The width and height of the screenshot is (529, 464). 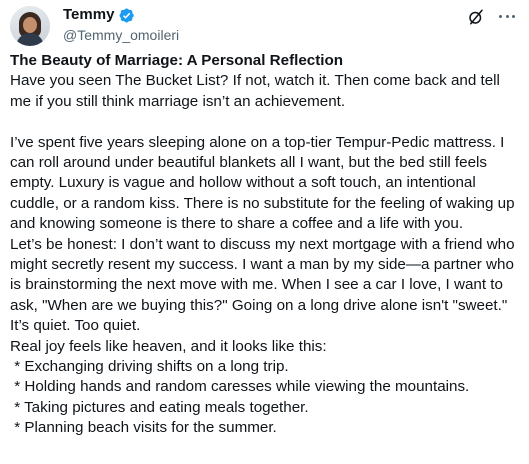 I want to click on avatar, so click(x=30, y=26).